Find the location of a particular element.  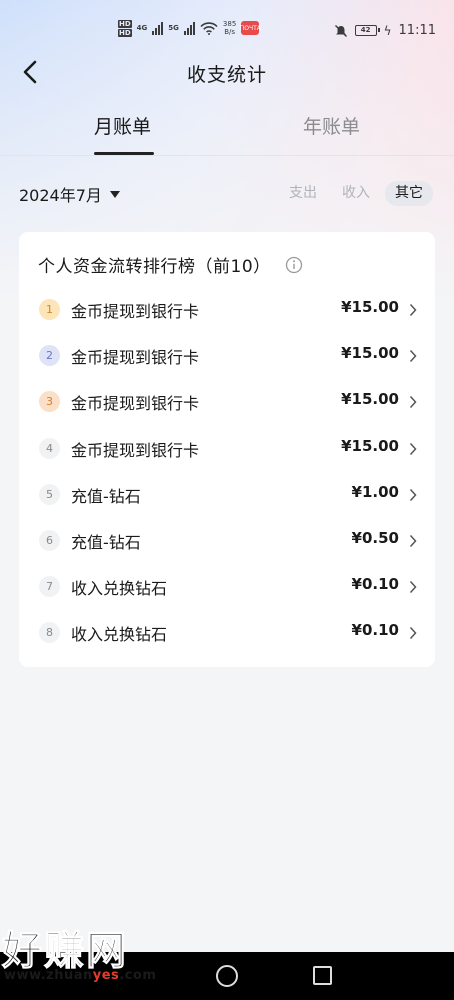

item-amount: ¥1.00 is located at coordinates (375, 491).